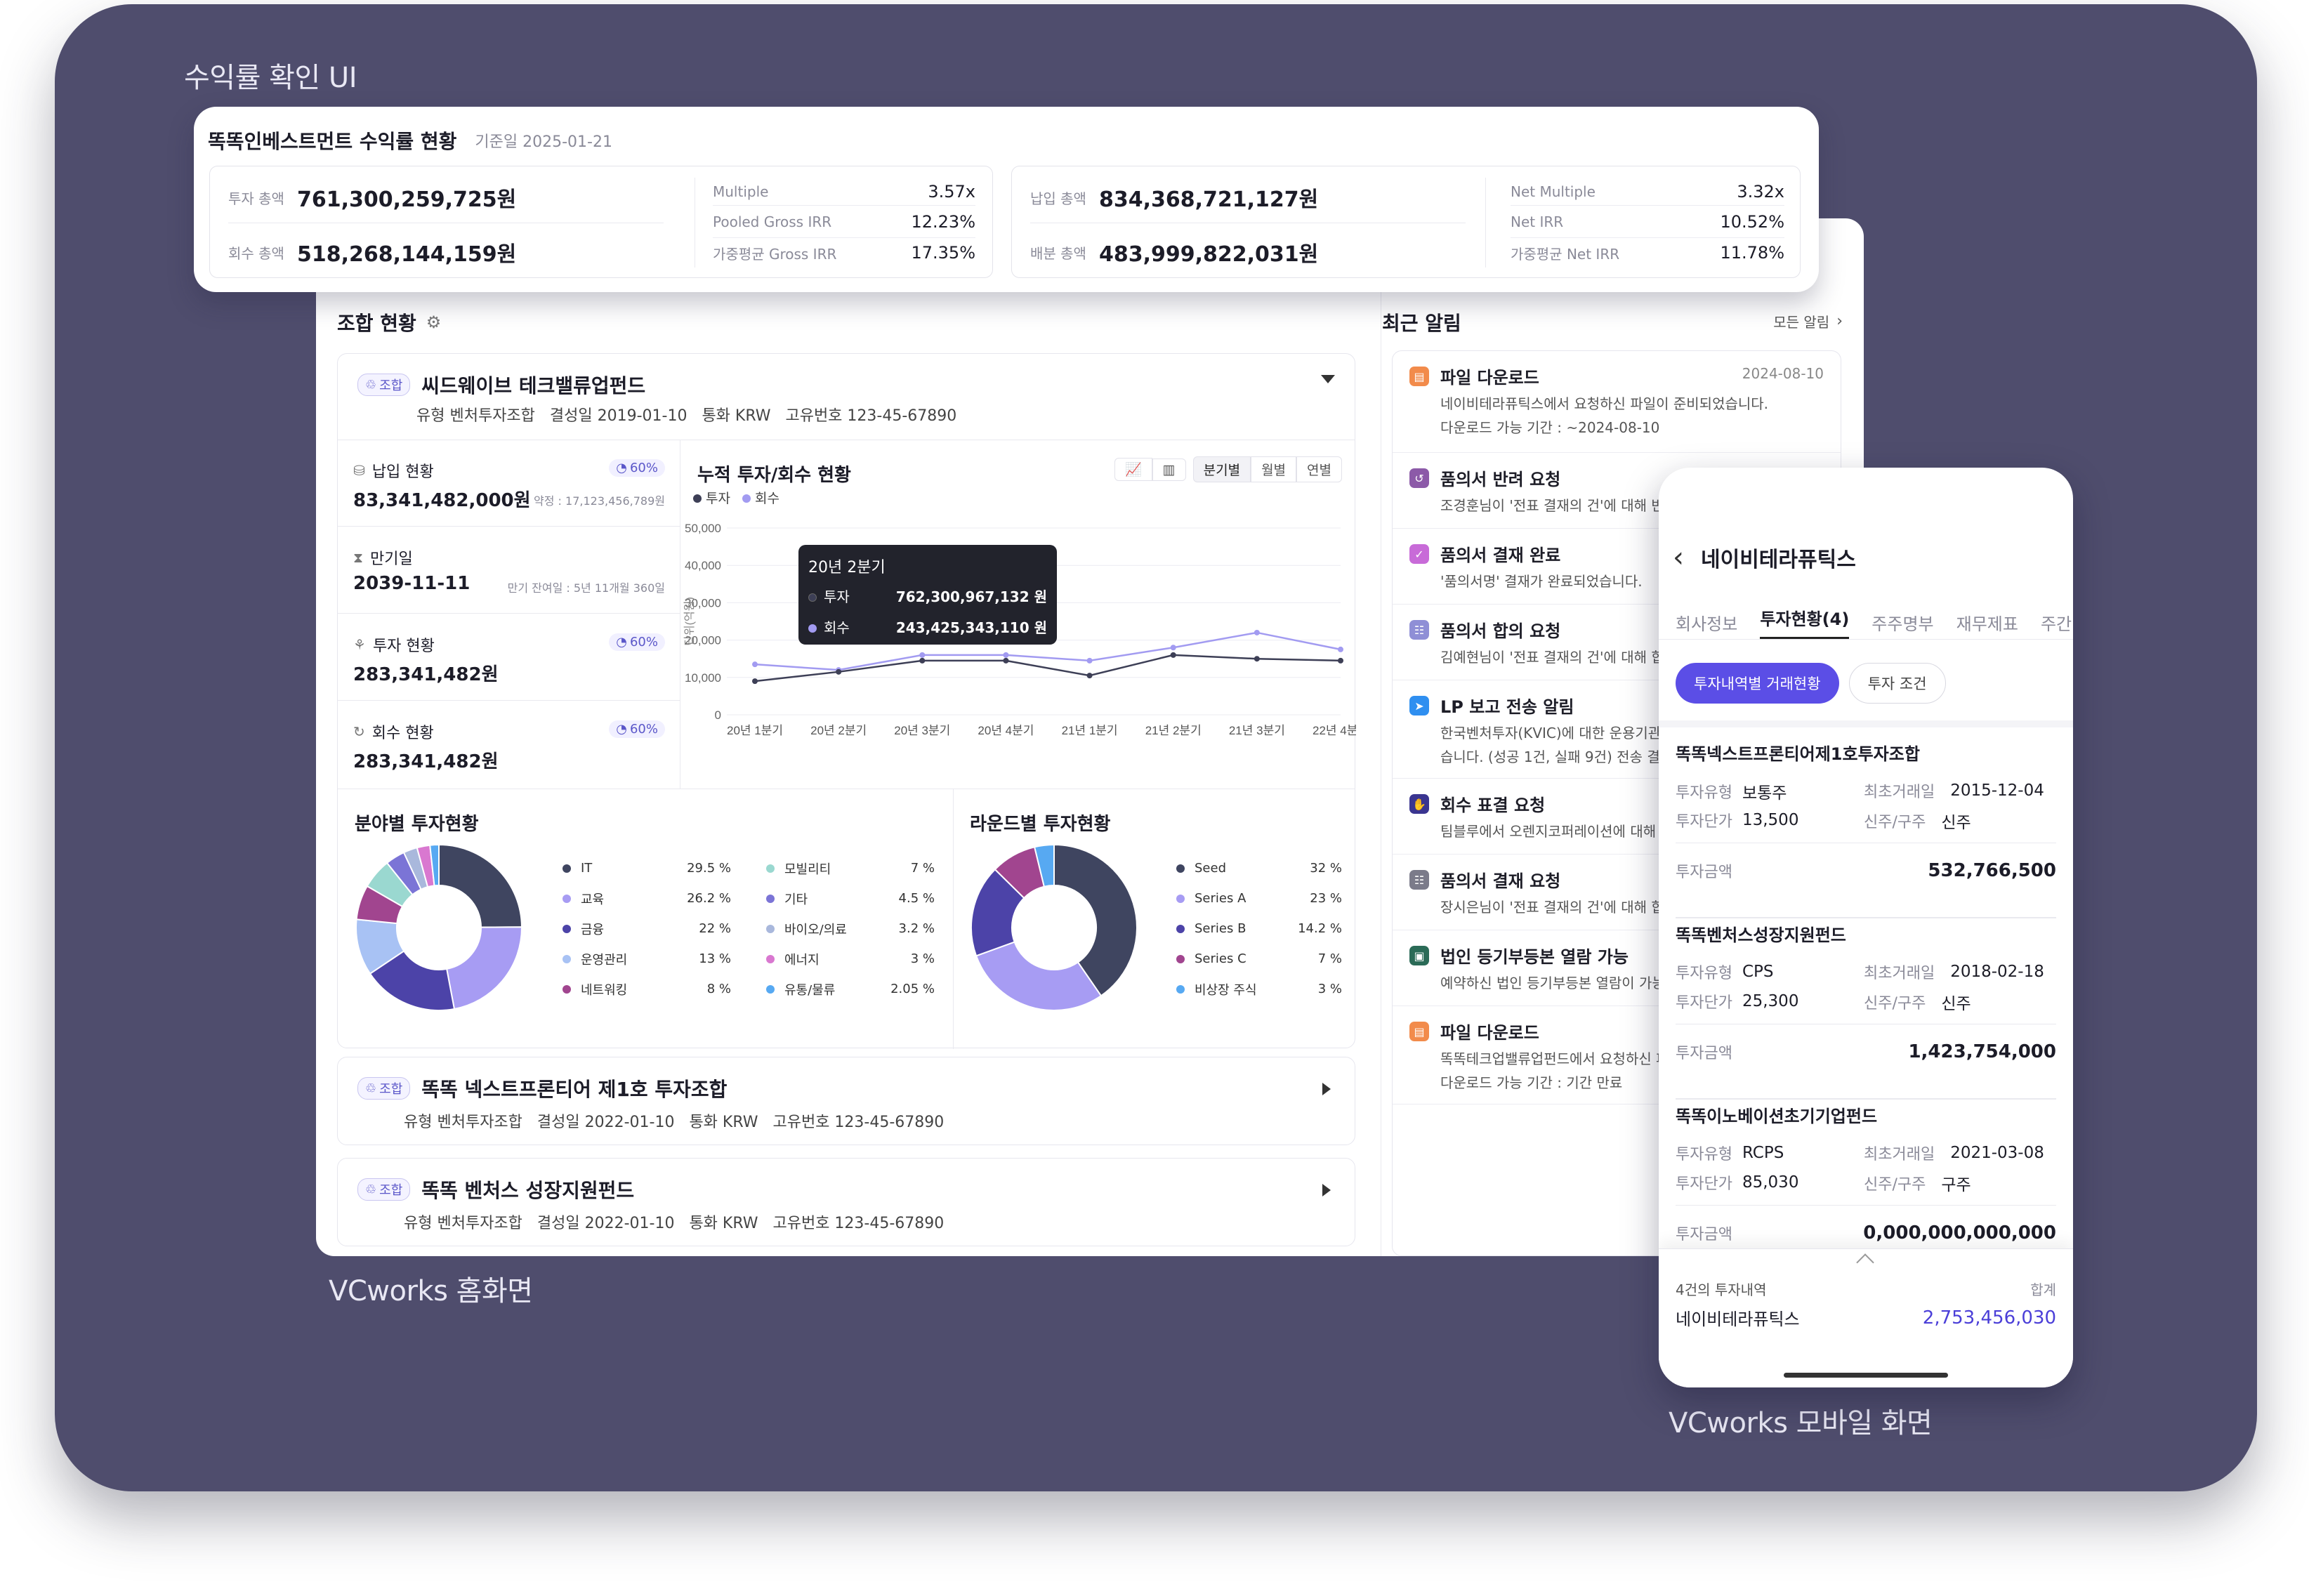 The image size is (2309, 1596). I want to click on distribution-total-value: 483,999,822,031원, so click(1208, 254).